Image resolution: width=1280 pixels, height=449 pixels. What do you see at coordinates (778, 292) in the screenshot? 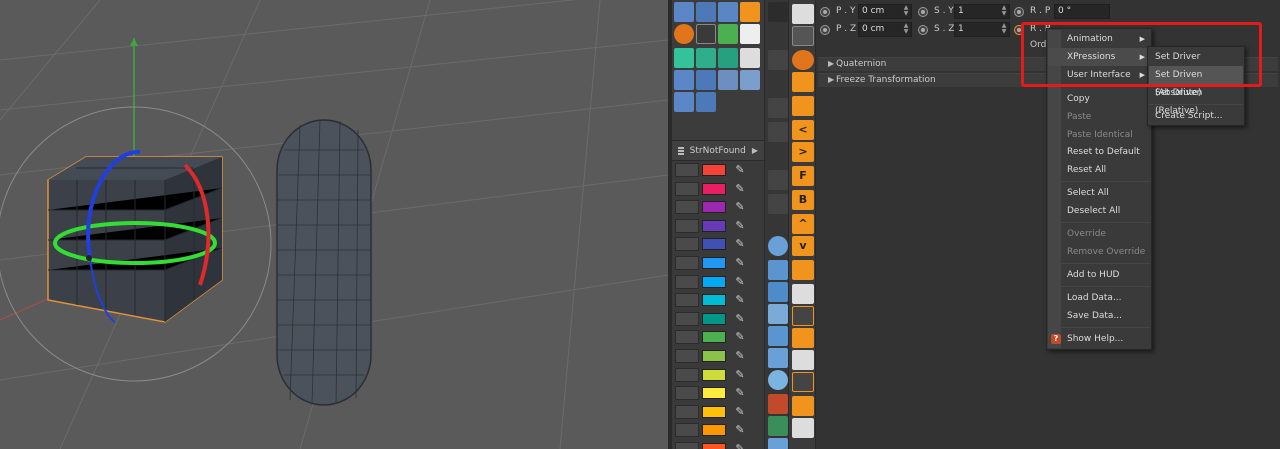
I see `cube-primitive-icon` at bounding box center [778, 292].